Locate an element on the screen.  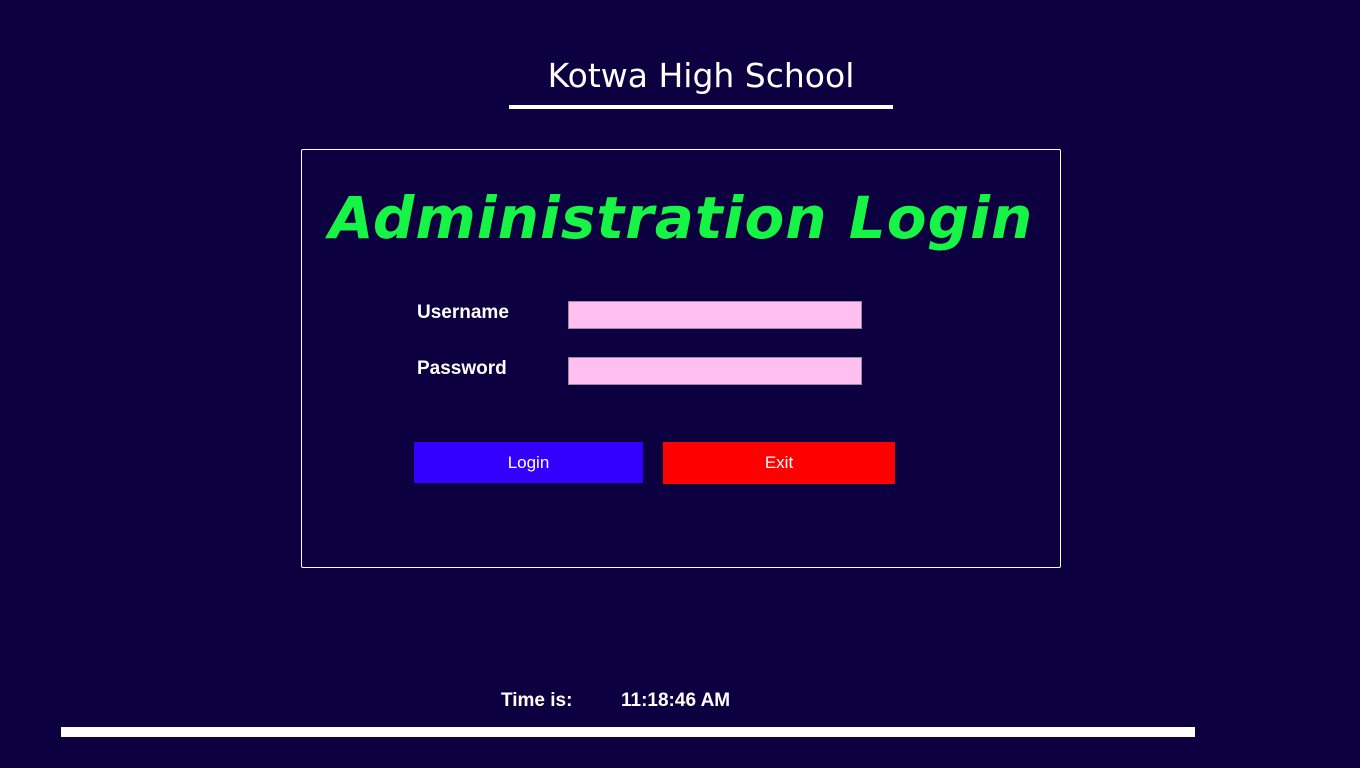
username-label: Username is located at coordinates (463, 312).